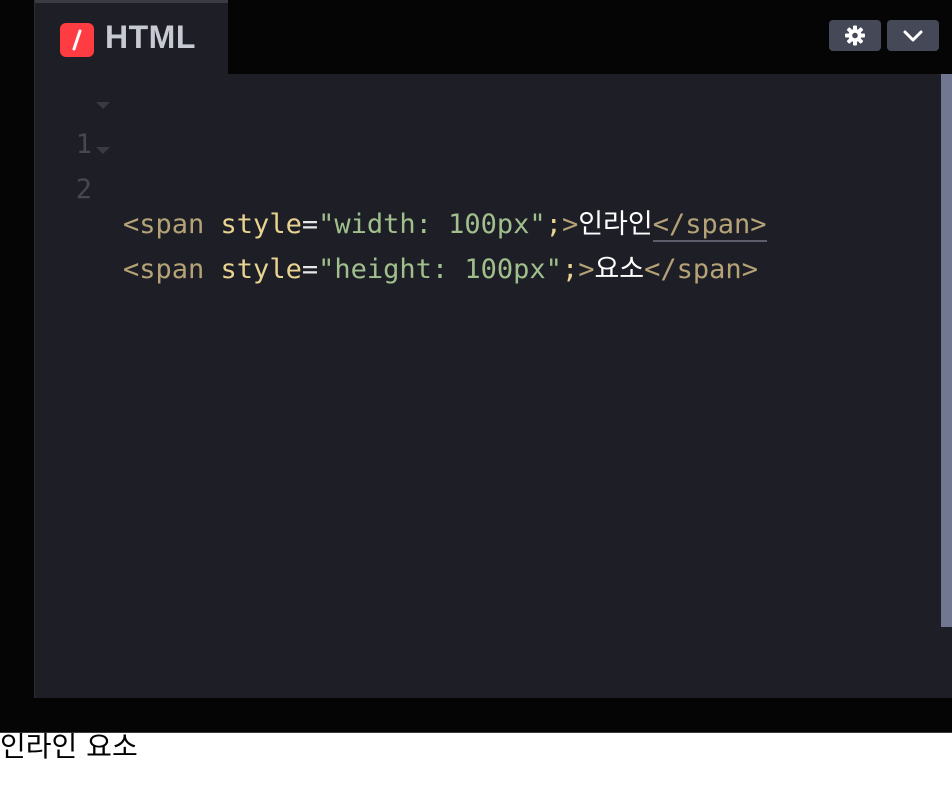 This screenshot has height=808, width=952. What do you see at coordinates (17, 349) in the screenshot?
I see `left-panel-strip` at bounding box center [17, 349].